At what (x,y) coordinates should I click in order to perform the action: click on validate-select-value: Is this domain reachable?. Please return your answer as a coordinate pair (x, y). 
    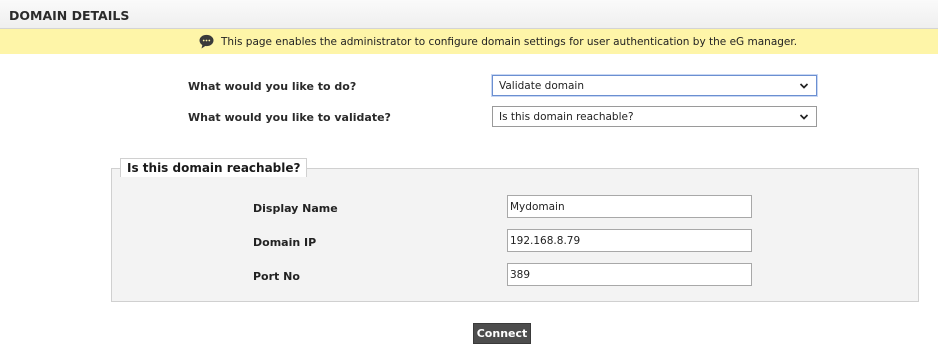
    Looking at the image, I should click on (566, 117).